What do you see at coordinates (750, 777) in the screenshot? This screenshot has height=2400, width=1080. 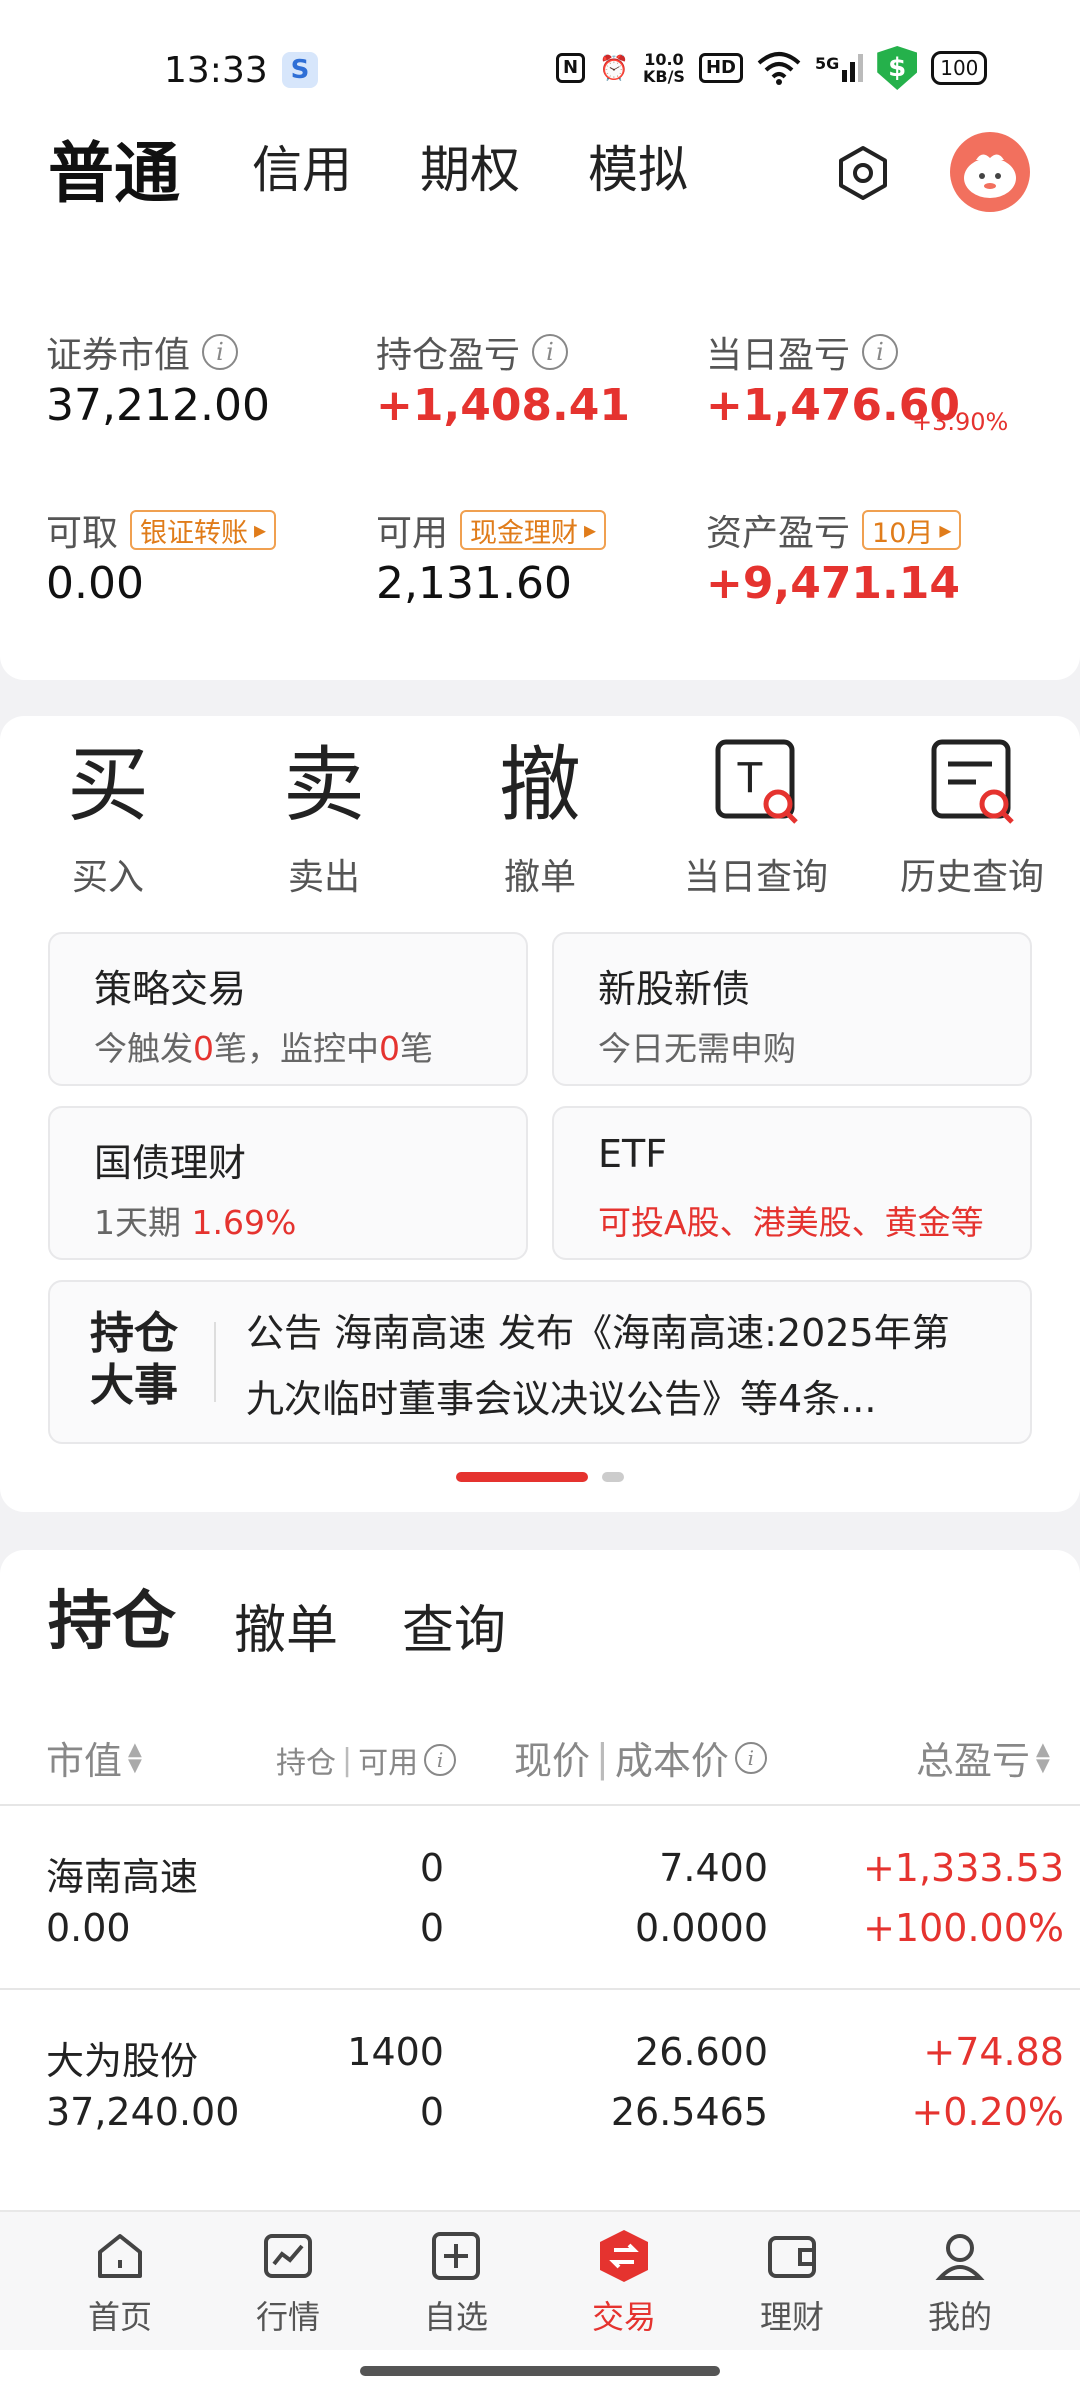 I see `svg-text: T` at bounding box center [750, 777].